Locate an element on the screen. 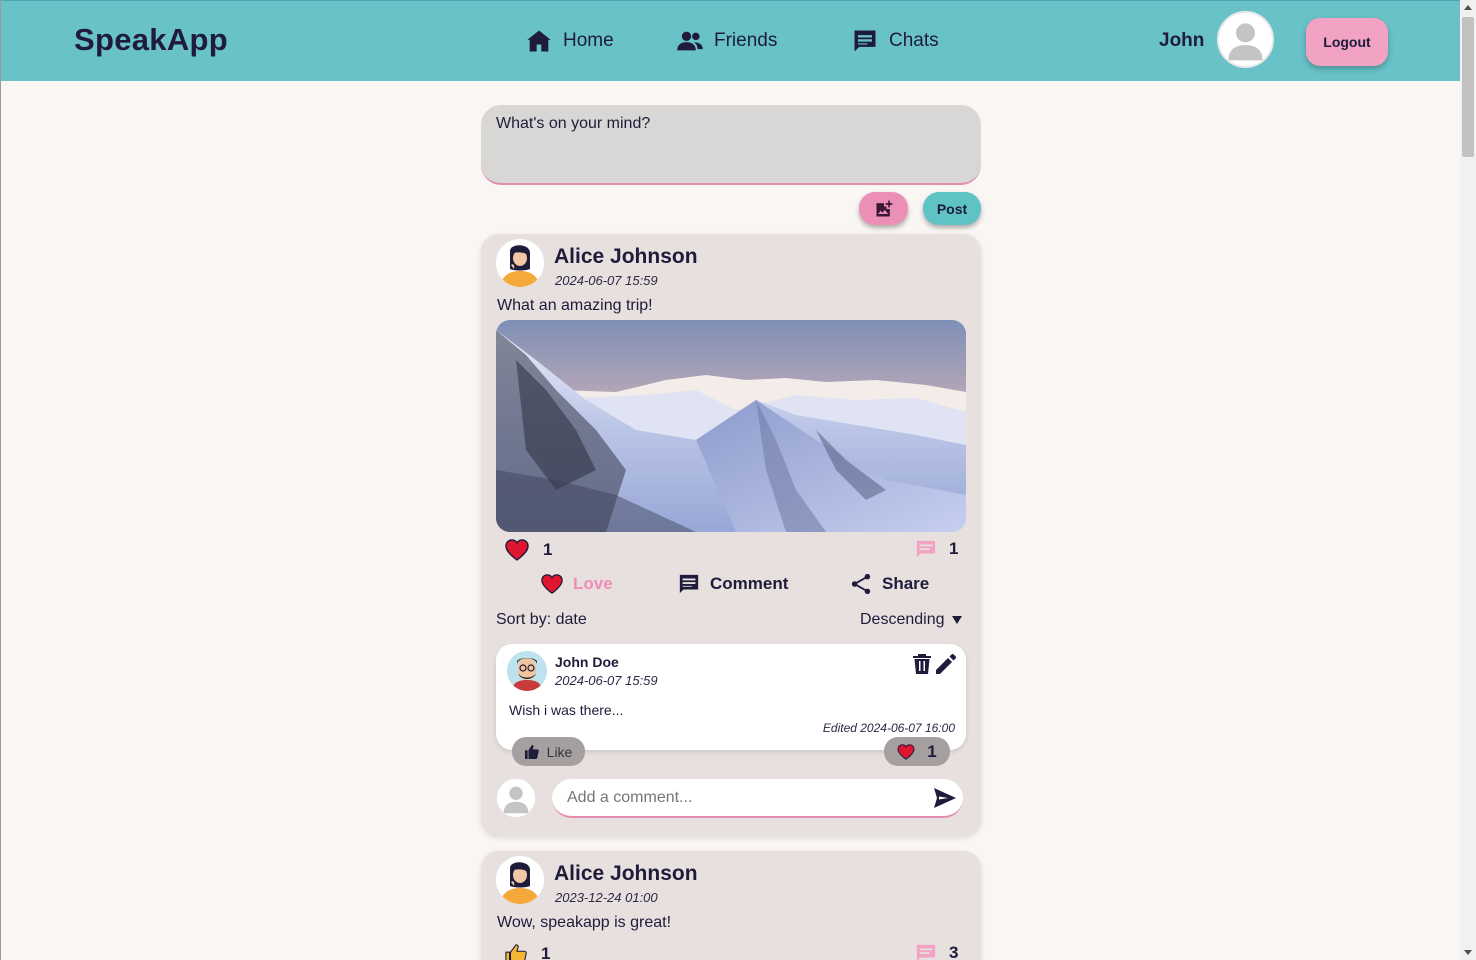  page-scrollbar is located at coordinates (1468, 480).